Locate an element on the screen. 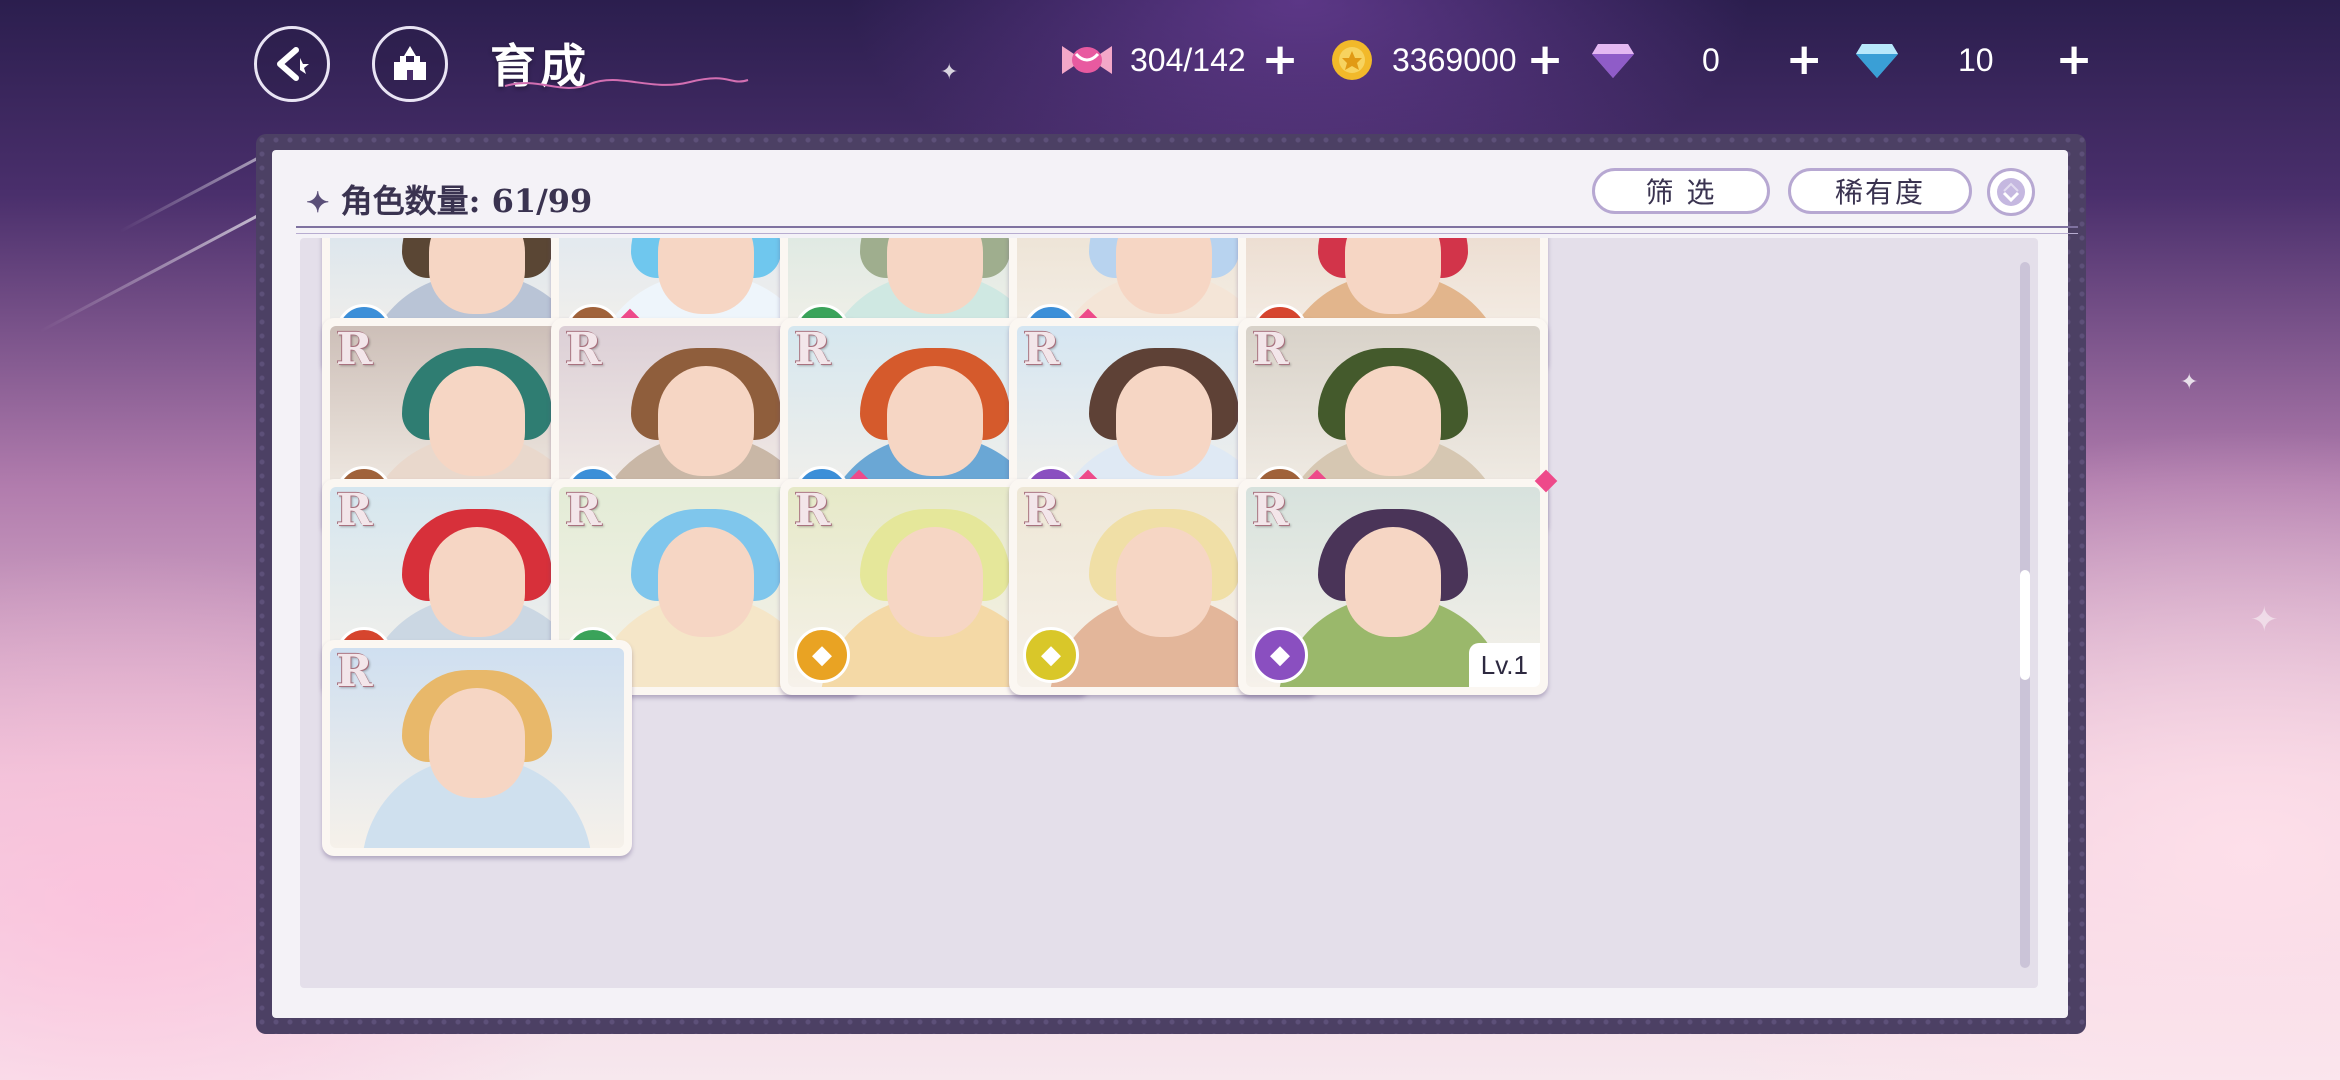 This screenshot has height=1080, width=2340. back-button is located at coordinates (292, 64).